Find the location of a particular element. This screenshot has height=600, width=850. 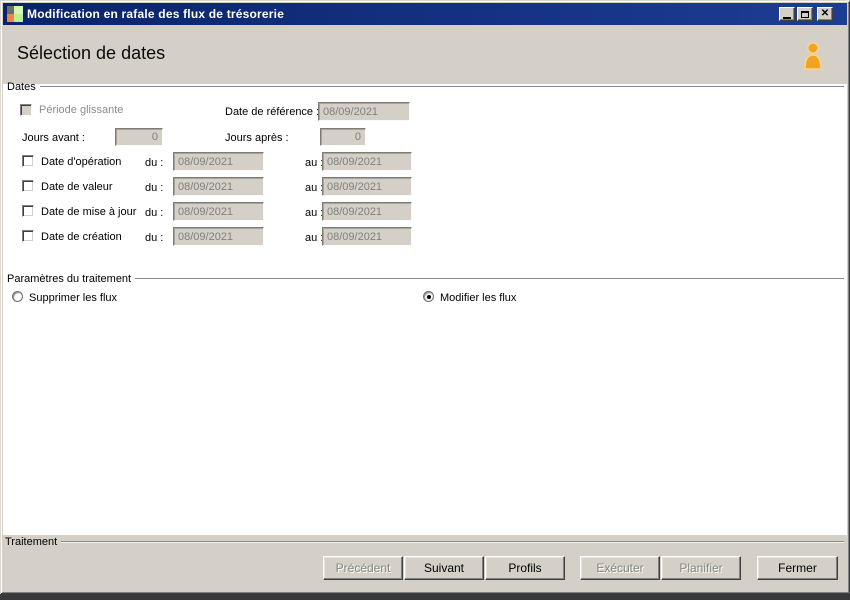

modifier-les-flux-radio is located at coordinates (428, 296).